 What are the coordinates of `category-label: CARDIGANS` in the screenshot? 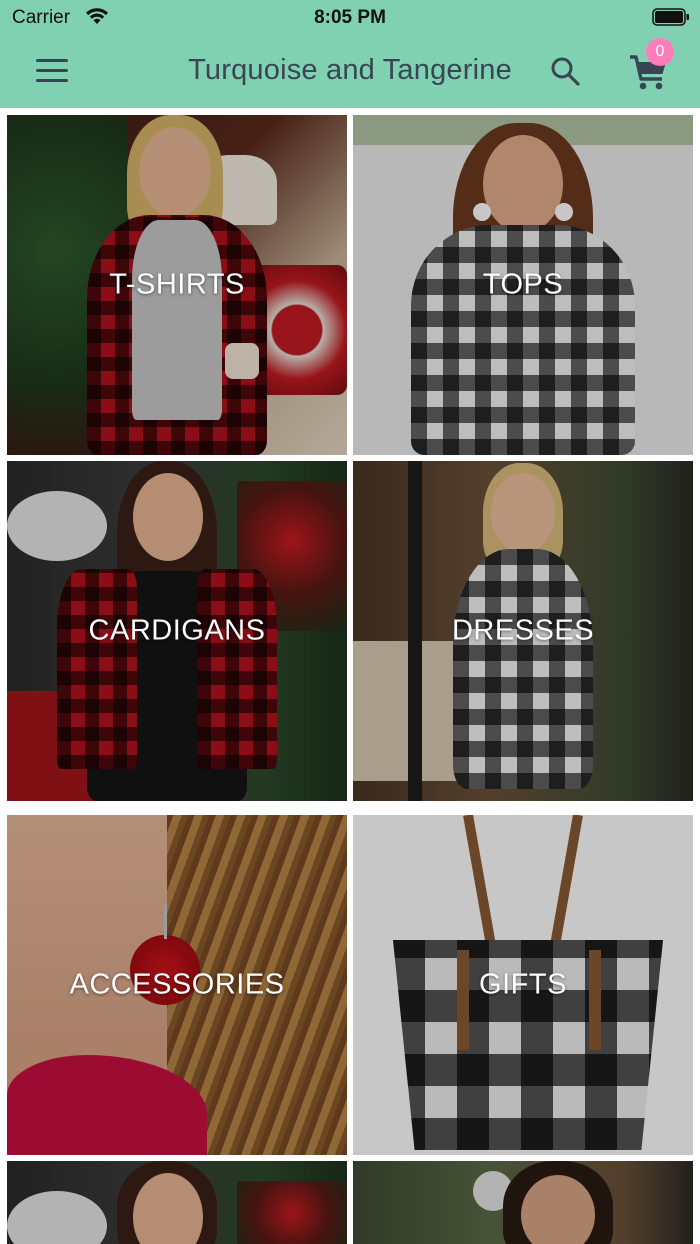 It's located at (177, 630).